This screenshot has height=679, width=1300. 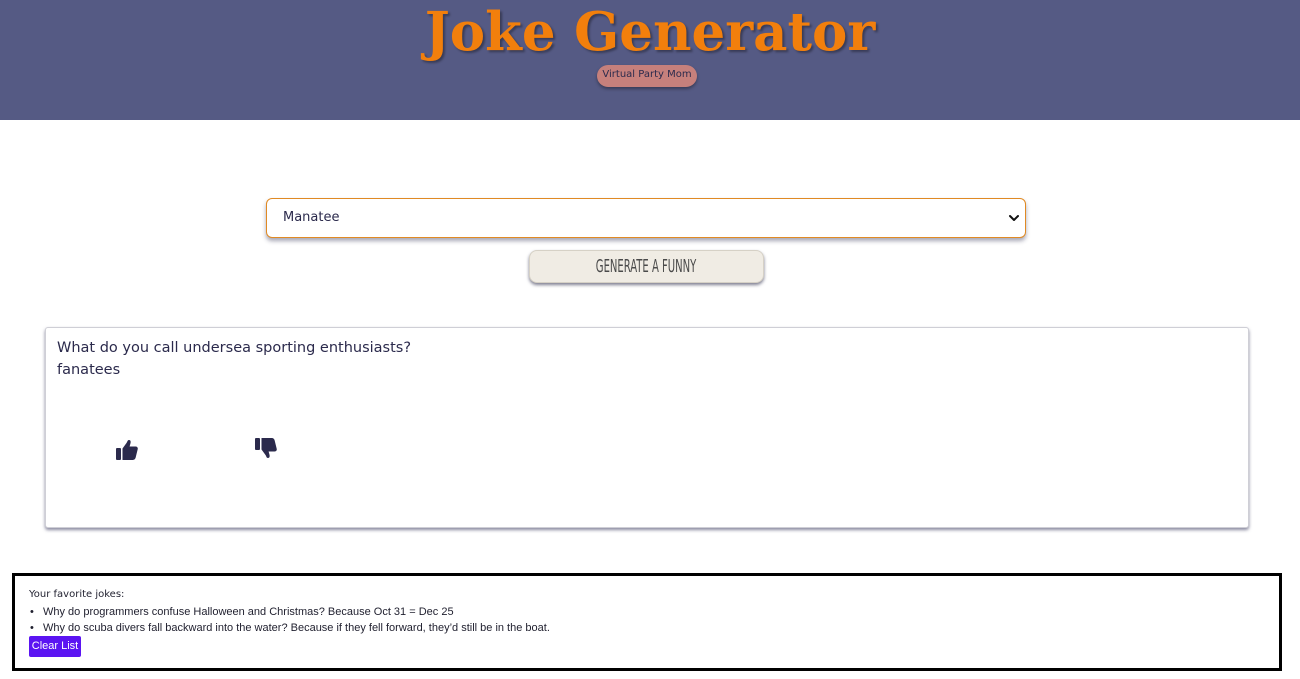 What do you see at coordinates (55, 646) in the screenshot?
I see `clear-list-button: Clear List` at bounding box center [55, 646].